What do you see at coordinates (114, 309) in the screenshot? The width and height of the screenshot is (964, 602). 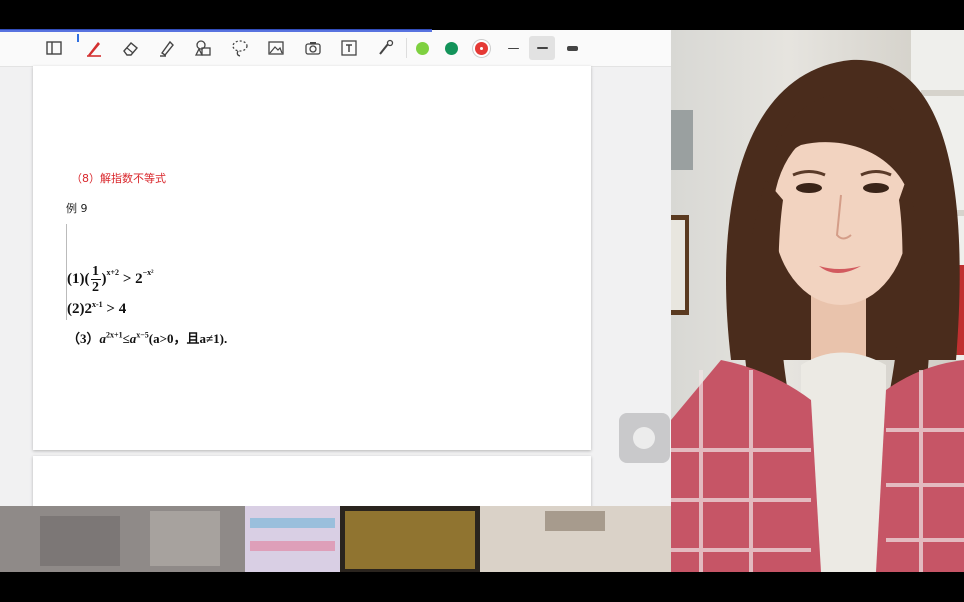 I see `problem-2-relation: > 4` at bounding box center [114, 309].